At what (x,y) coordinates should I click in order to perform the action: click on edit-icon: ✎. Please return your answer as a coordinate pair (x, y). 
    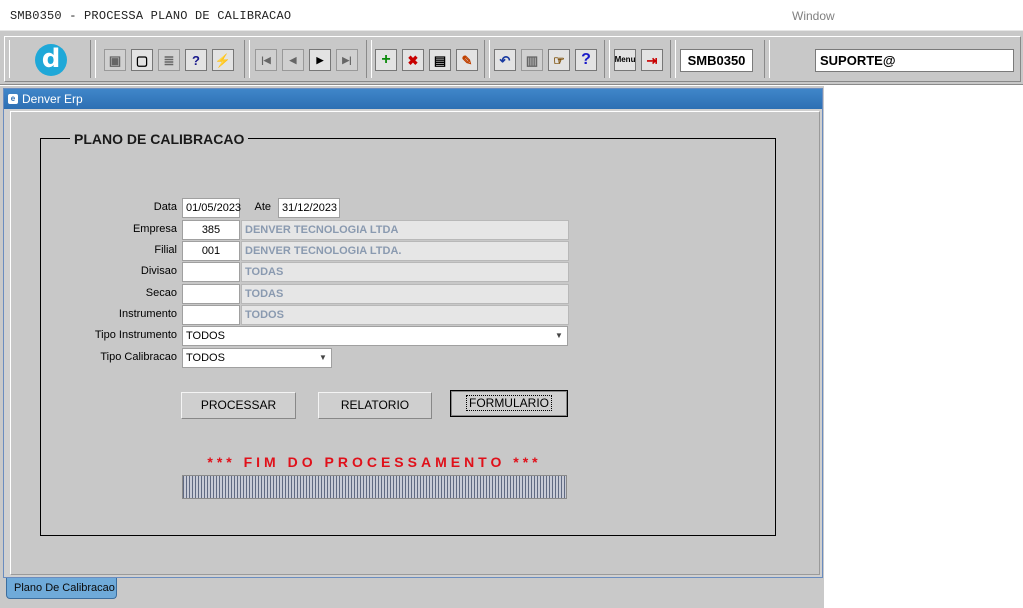
    Looking at the image, I should click on (467, 60).